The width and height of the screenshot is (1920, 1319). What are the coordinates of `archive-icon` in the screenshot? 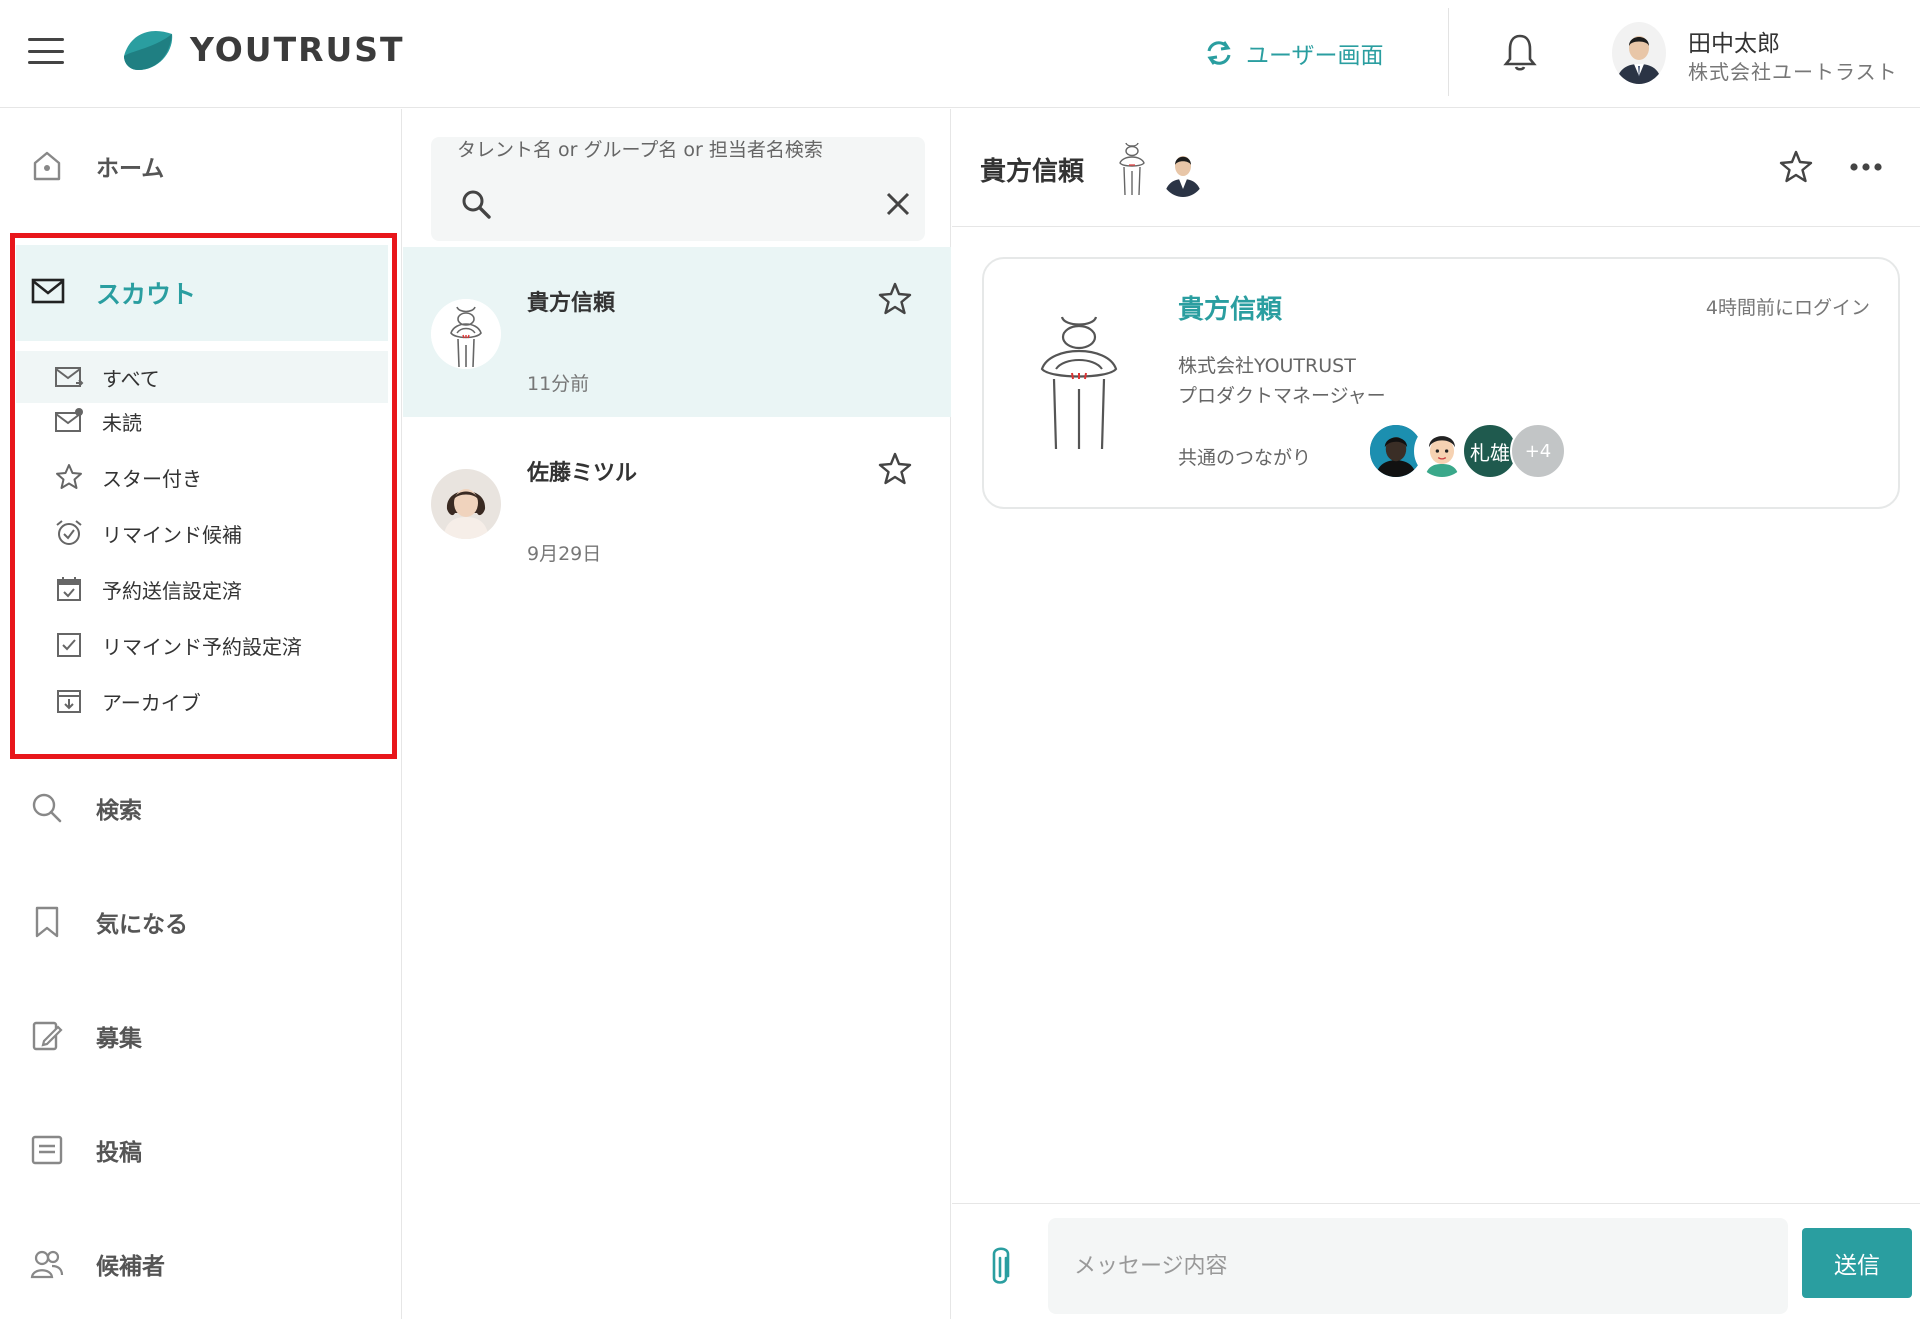 It's located at (69, 701).